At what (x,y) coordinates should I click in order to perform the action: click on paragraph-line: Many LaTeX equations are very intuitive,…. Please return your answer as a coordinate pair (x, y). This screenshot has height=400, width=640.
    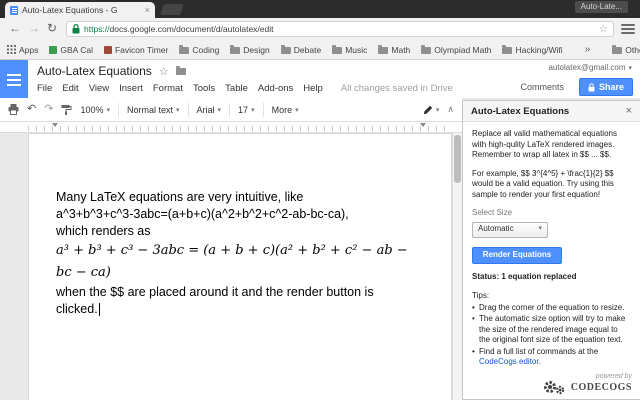
    Looking at the image, I should click on (180, 197).